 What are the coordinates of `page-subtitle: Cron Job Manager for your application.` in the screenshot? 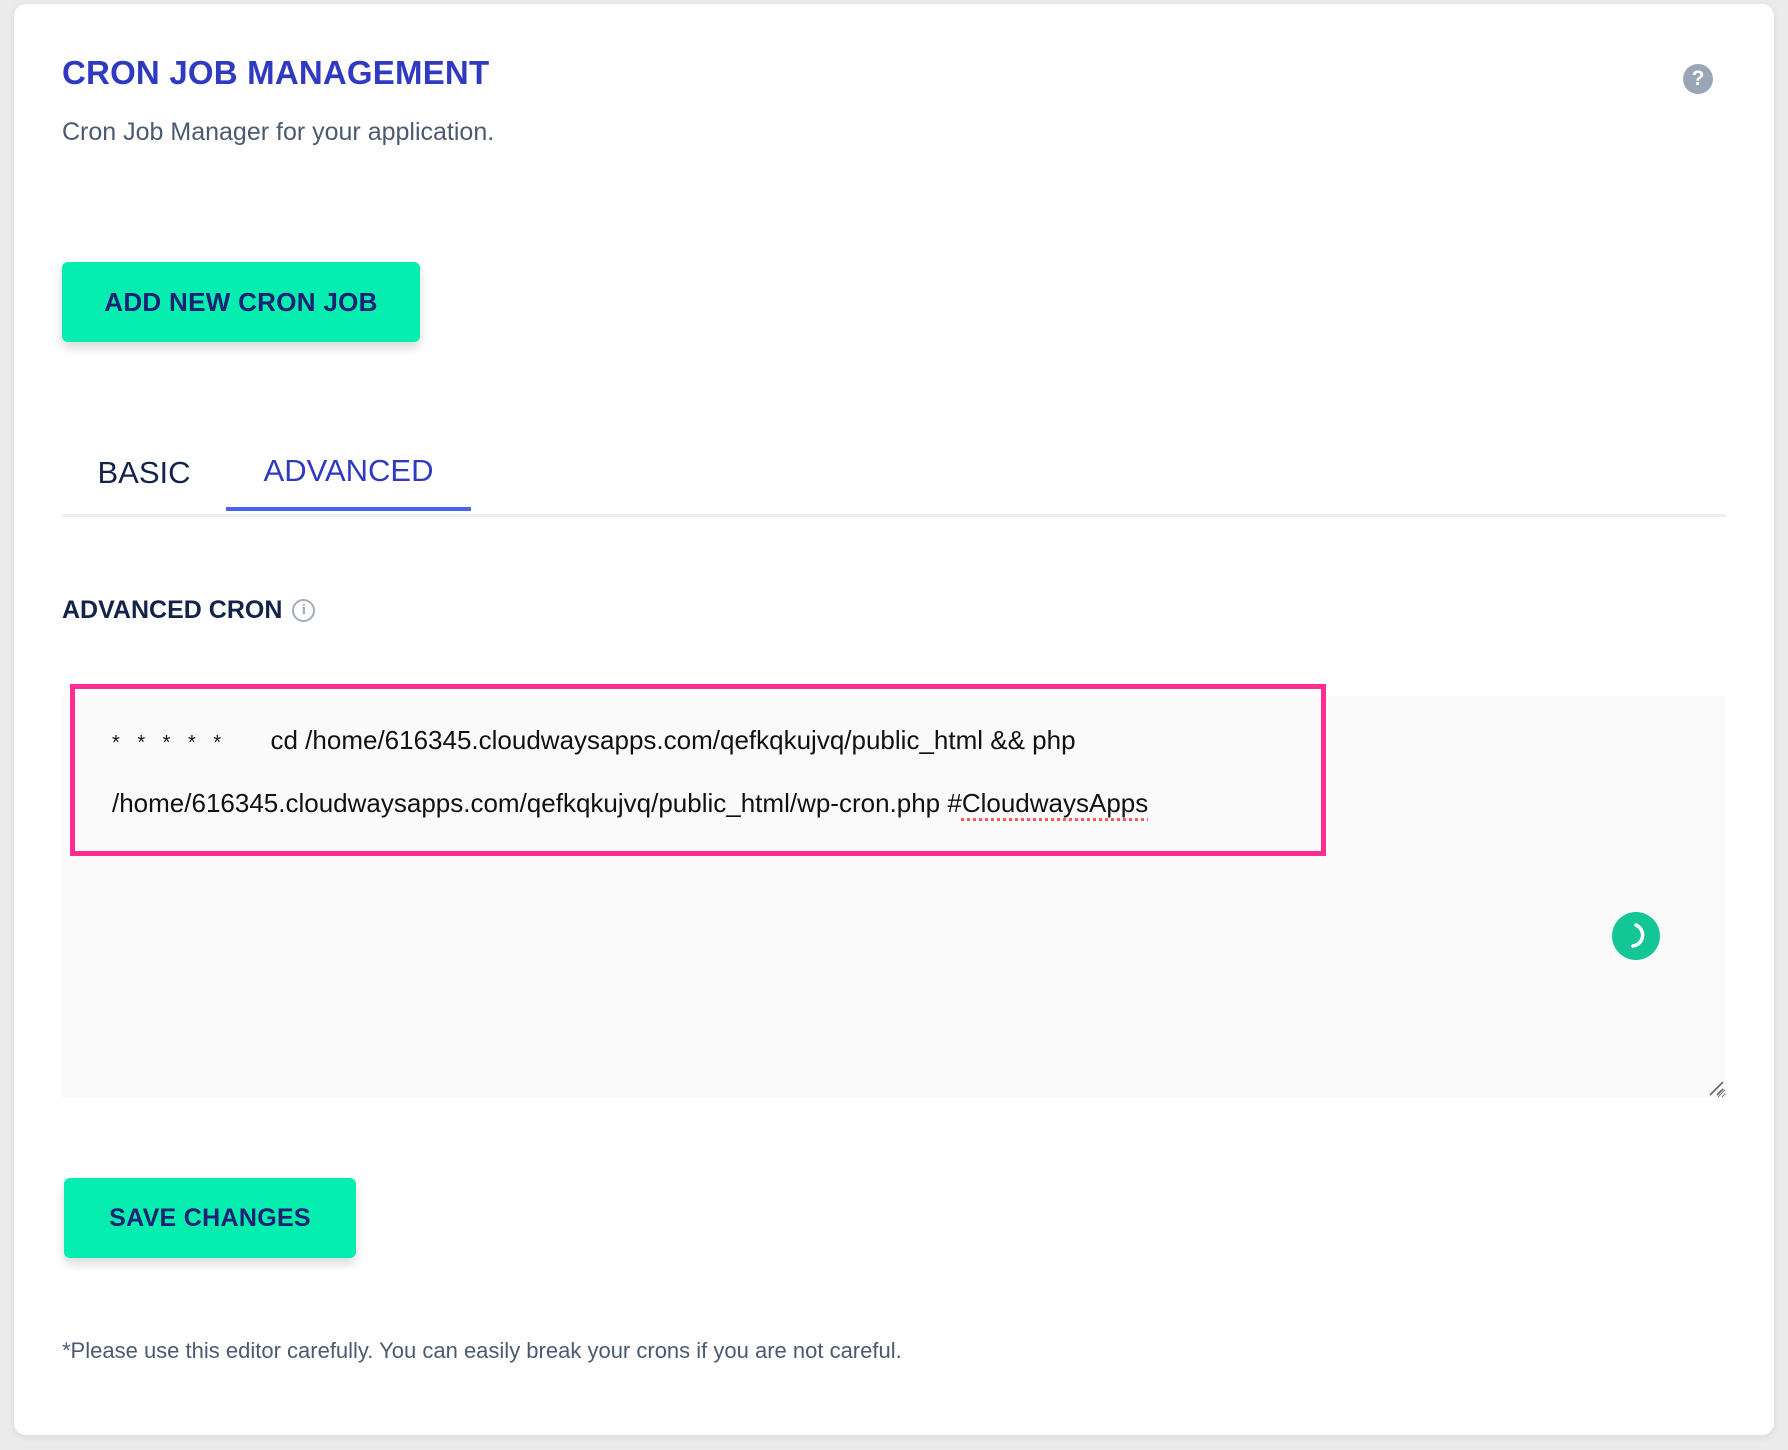 It's located at (278, 132).